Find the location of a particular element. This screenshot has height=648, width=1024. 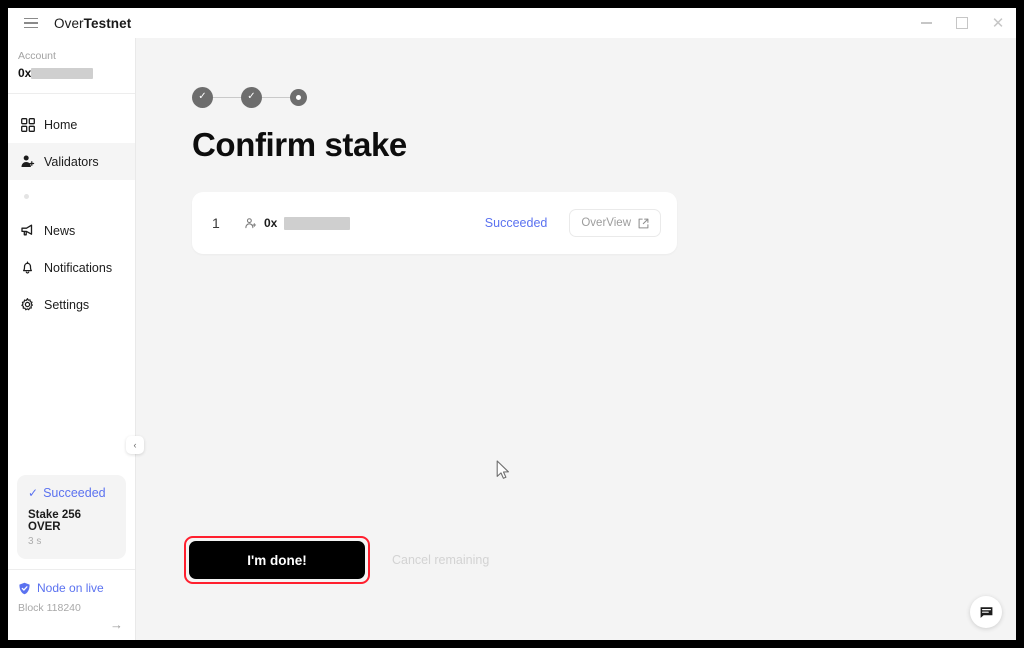

toast-elapsed: 3 s is located at coordinates (35, 541).